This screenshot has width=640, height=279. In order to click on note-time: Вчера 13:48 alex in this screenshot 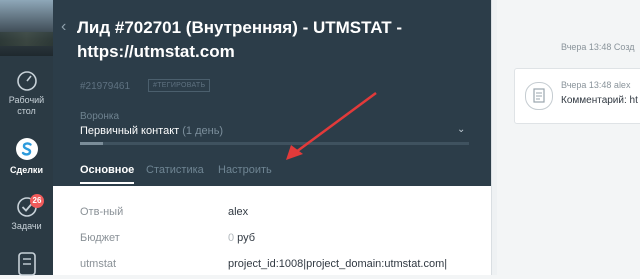, I will do `click(596, 85)`.